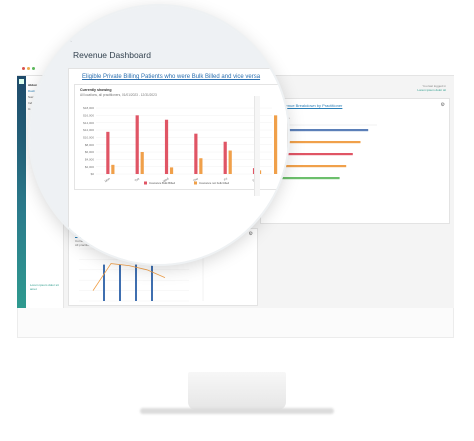 Image resolution: width=474 pixels, height=441 pixels. What do you see at coordinates (96, 90) in the screenshot?
I see `currently-showing-label: Currently showing` at bounding box center [96, 90].